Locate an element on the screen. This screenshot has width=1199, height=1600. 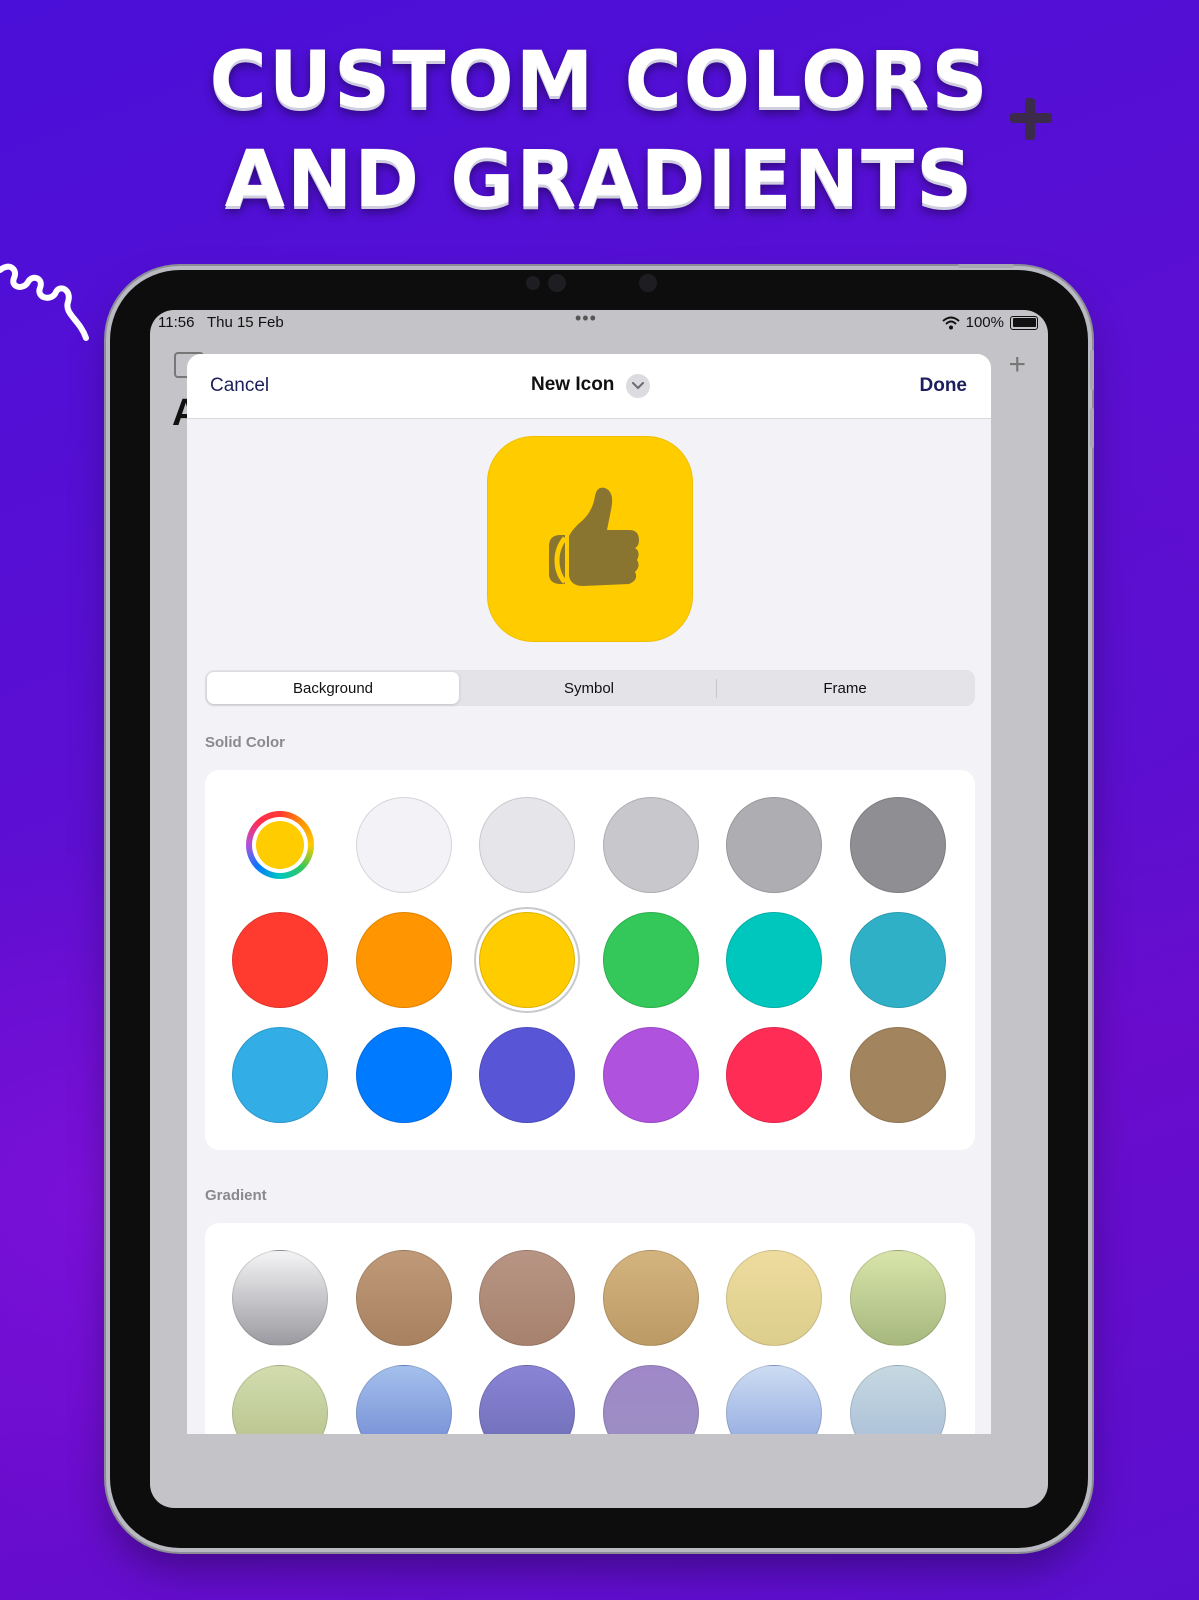
status-date: Thu 15 Feb is located at coordinates (245, 322).